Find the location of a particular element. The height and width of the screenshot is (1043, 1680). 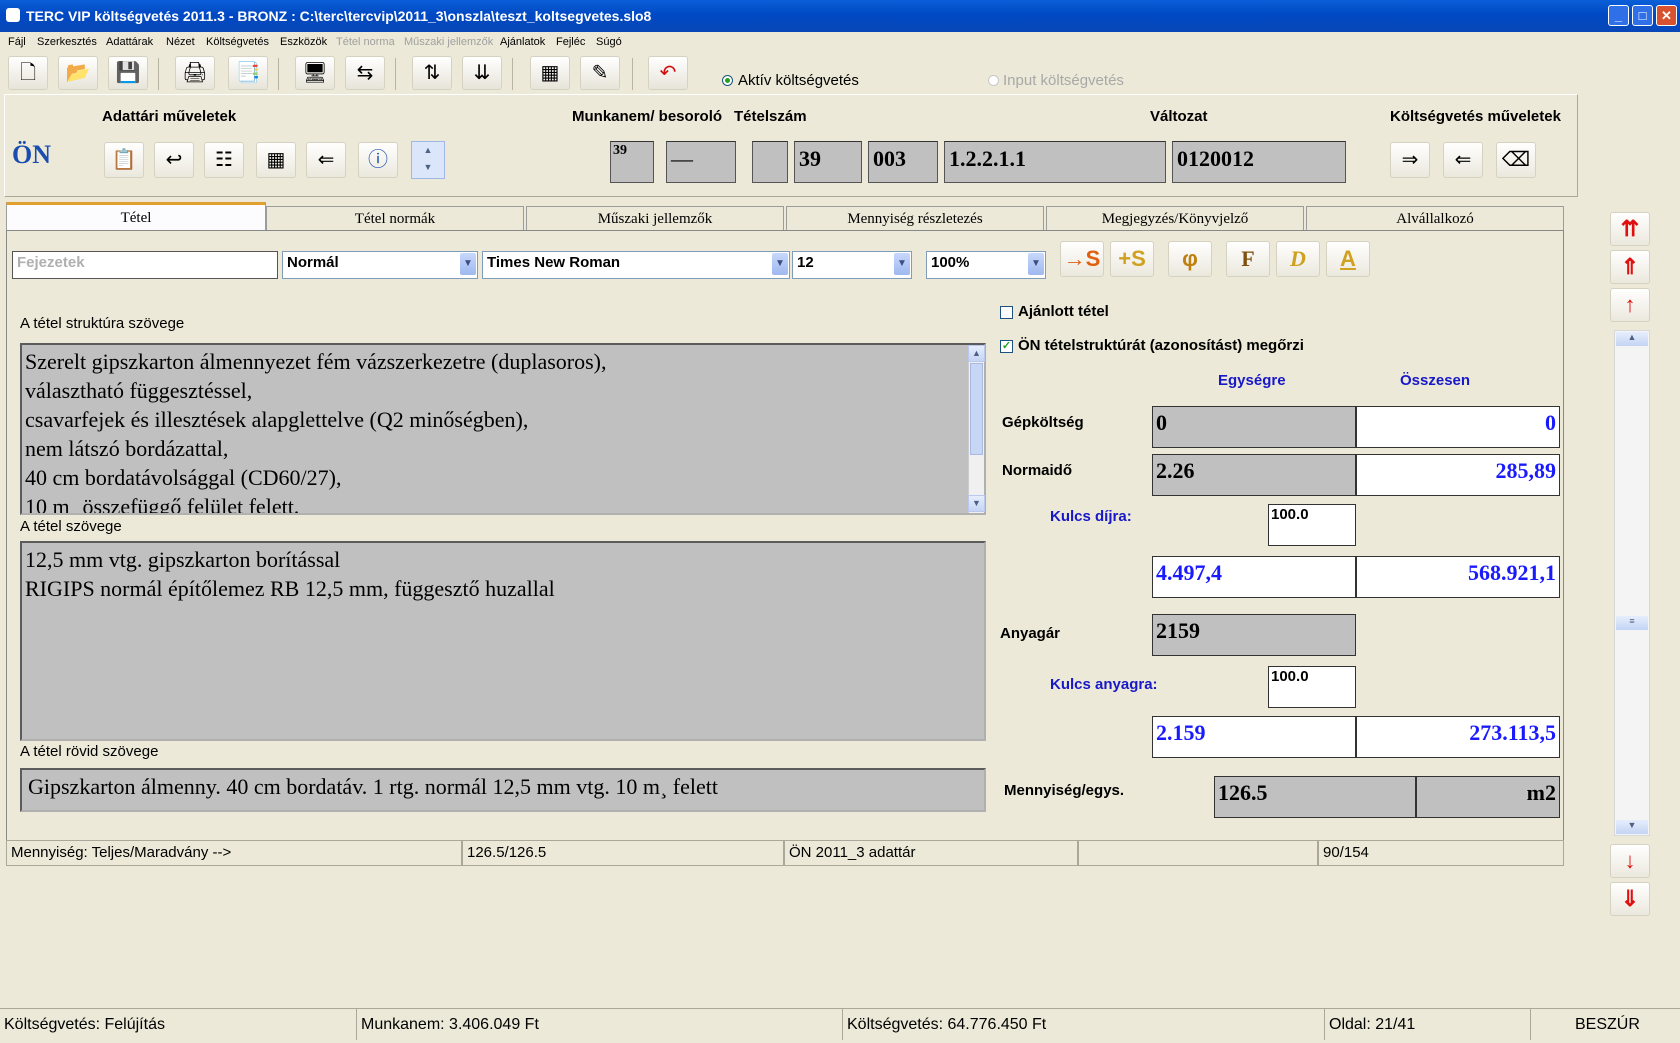

tab-alvallalkozo: Alvállalkozó is located at coordinates (1435, 218).